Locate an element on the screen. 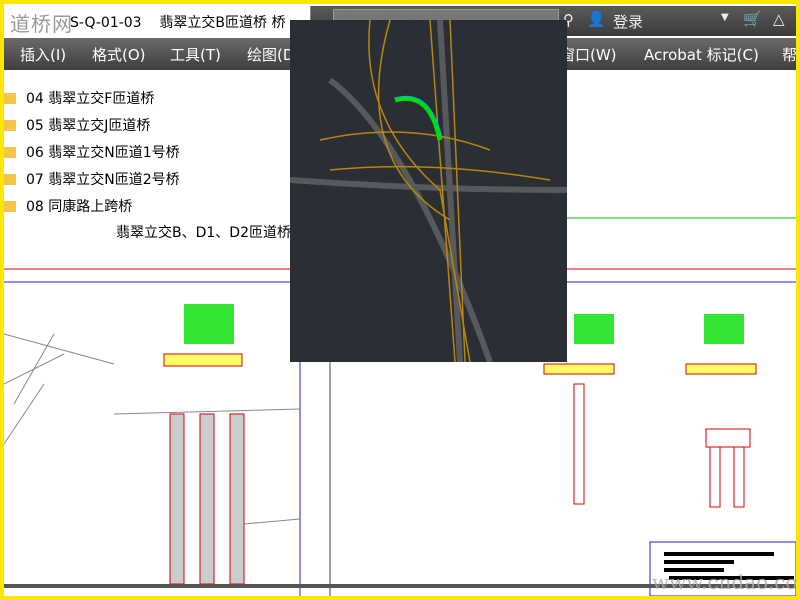  file-label: 08 同康路上跨桥 is located at coordinates (79, 207).